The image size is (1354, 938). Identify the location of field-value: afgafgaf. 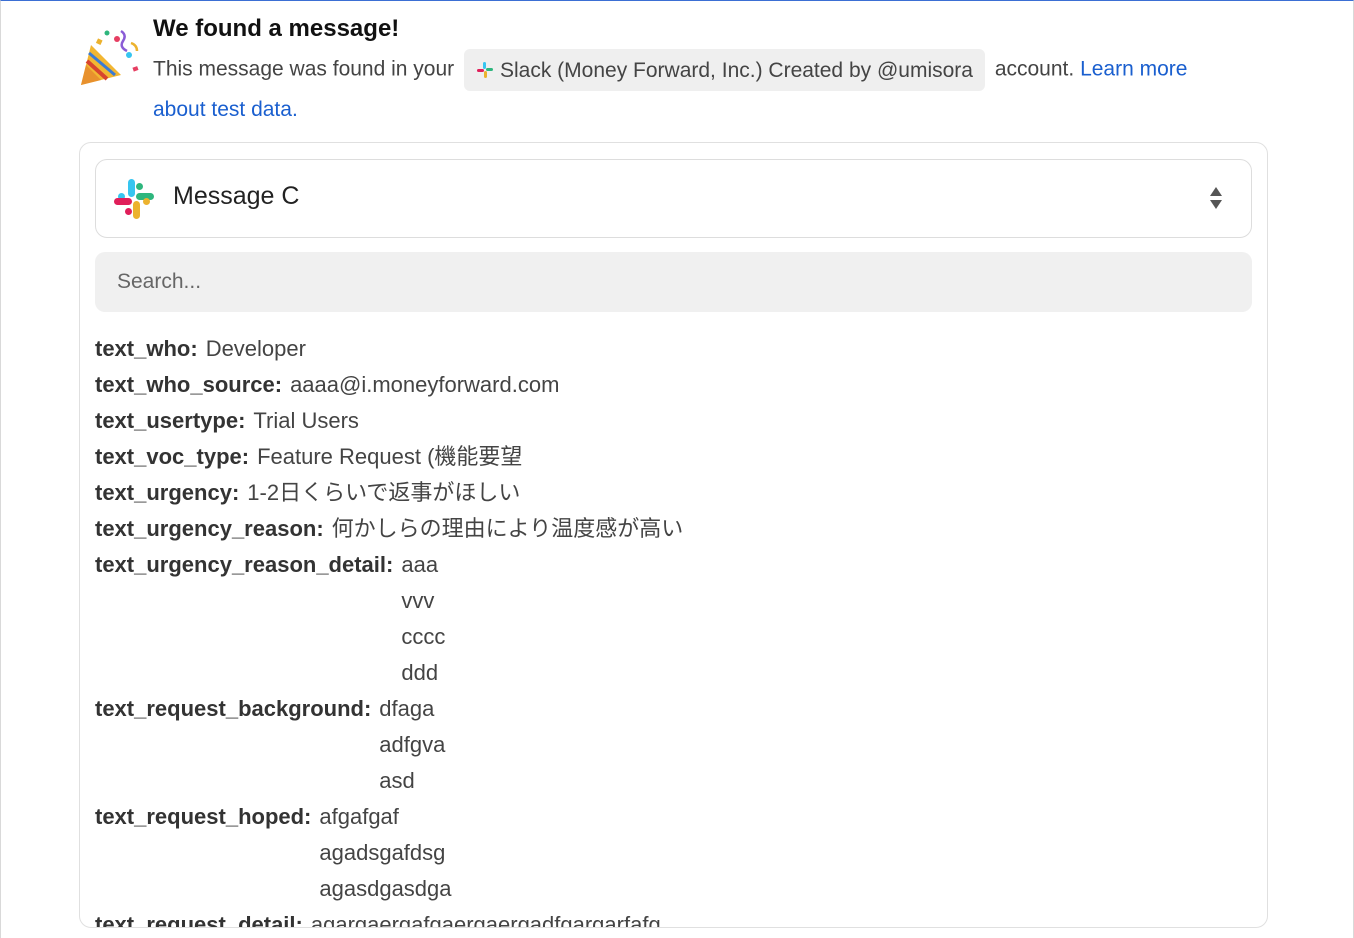
(359, 816).